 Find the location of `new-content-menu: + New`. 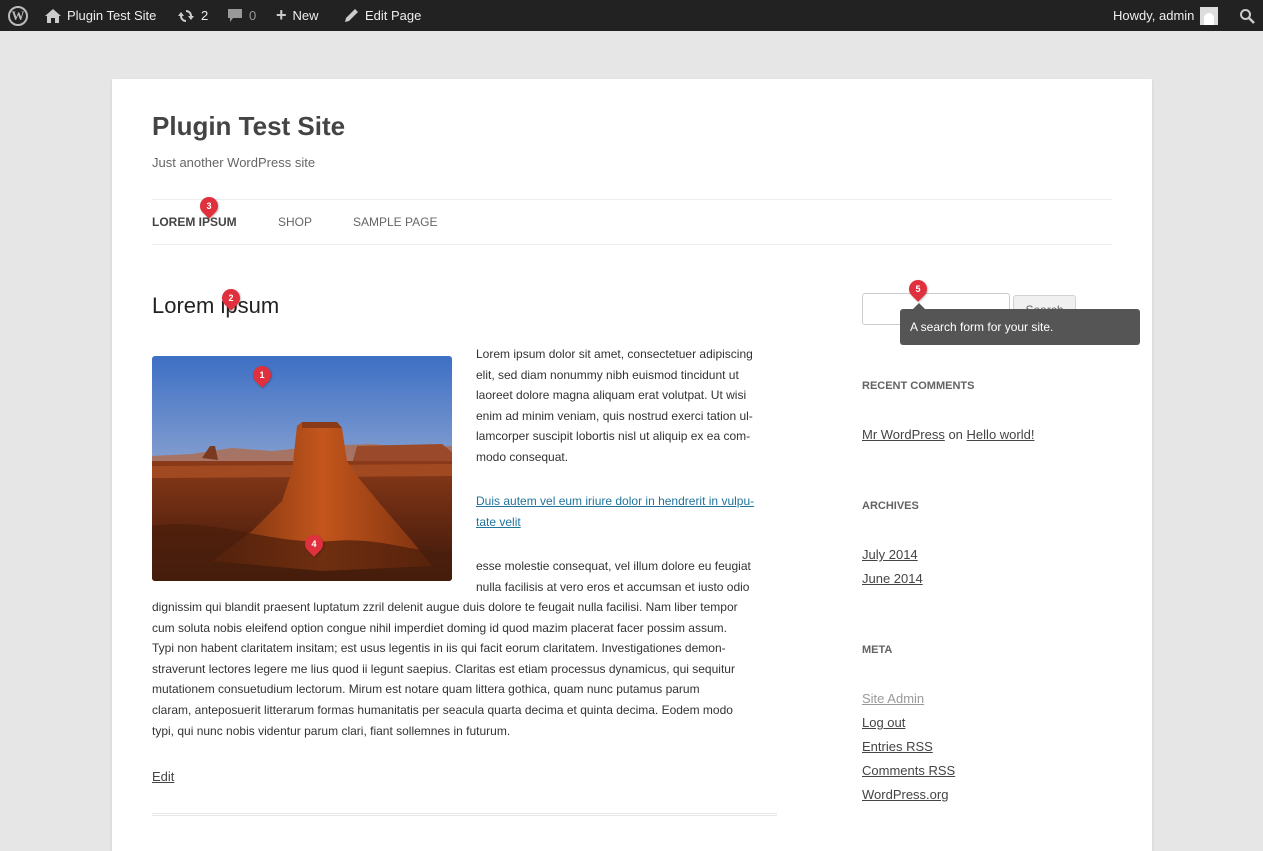

new-content-menu: + New is located at coordinates (297, 15).